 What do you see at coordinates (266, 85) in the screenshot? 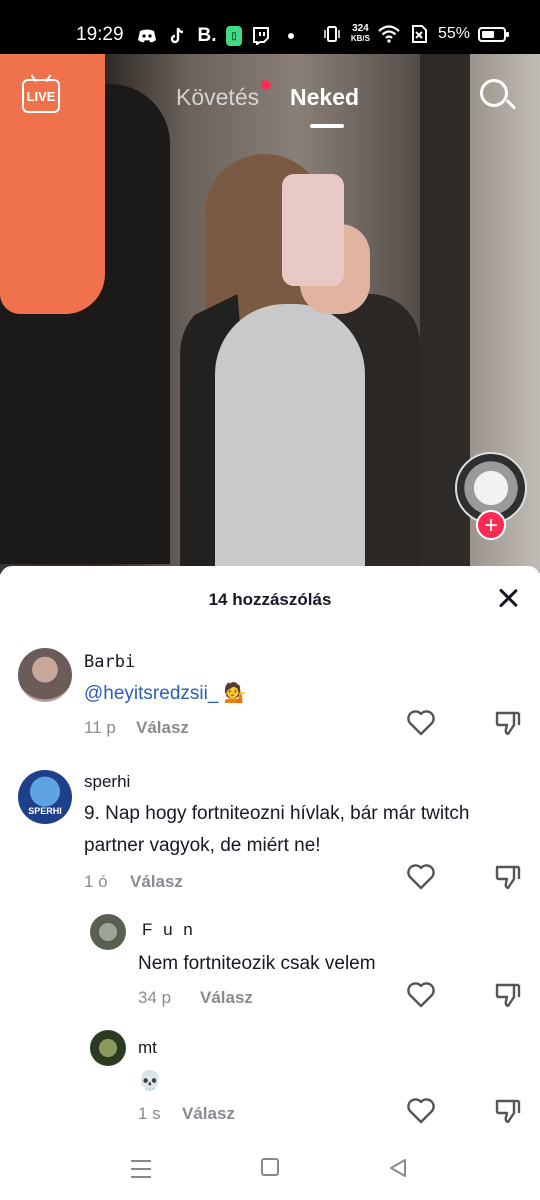
I see `notification-dot` at bounding box center [266, 85].